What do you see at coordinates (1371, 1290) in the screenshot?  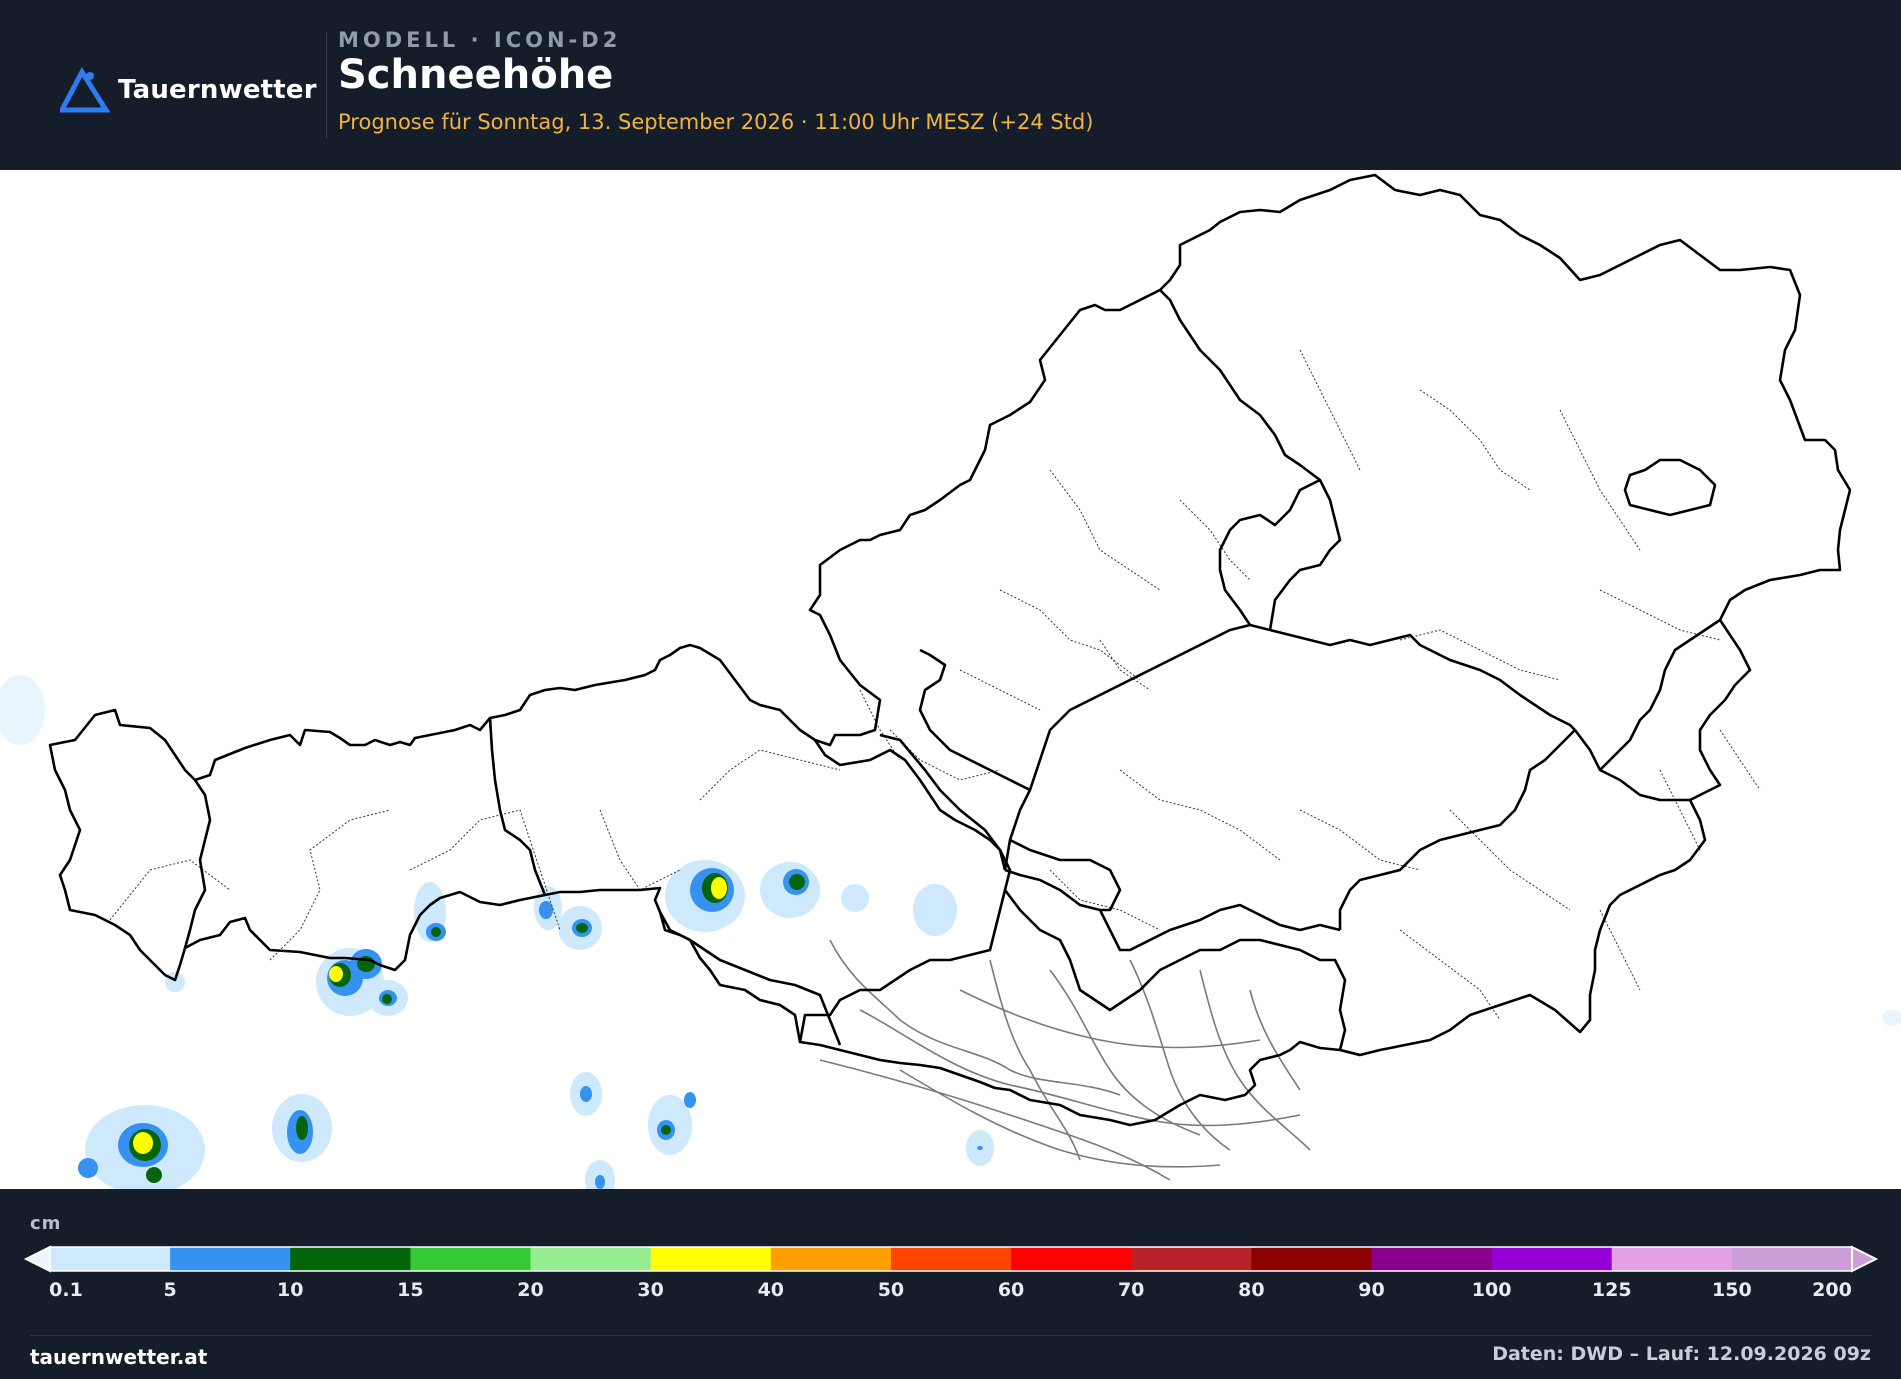 I see `legend-tick-label: 90` at bounding box center [1371, 1290].